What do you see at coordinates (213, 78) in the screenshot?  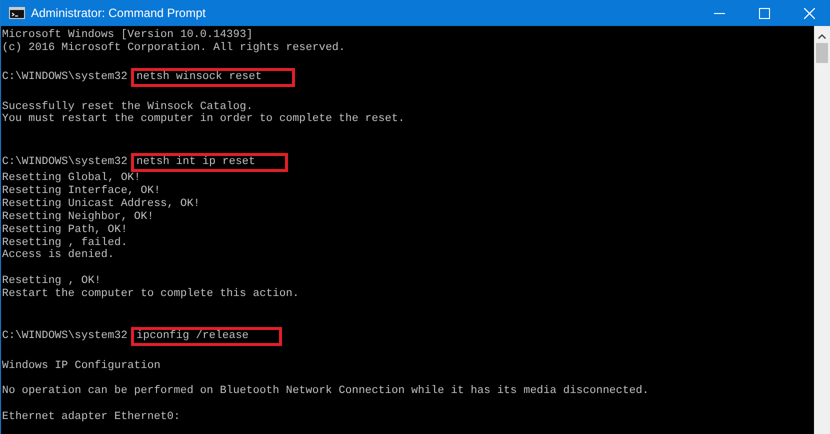 I see `command-text: netsh winsock reset` at bounding box center [213, 78].